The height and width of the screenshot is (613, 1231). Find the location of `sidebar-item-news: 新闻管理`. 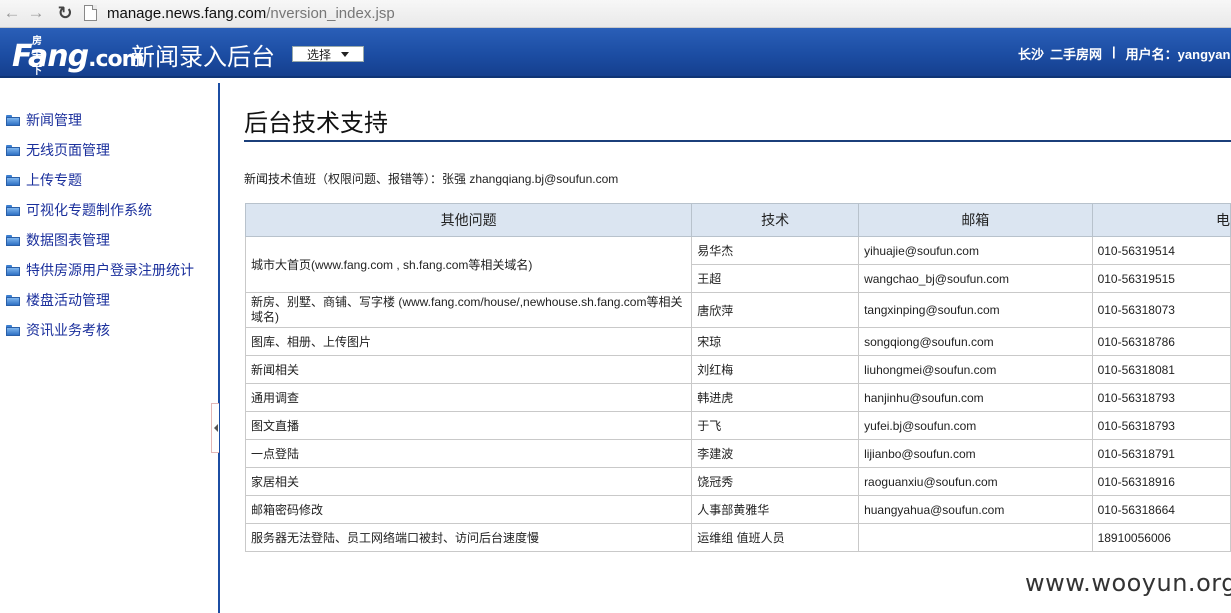

sidebar-item-news: 新闻管理 is located at coordinates (44, 120).